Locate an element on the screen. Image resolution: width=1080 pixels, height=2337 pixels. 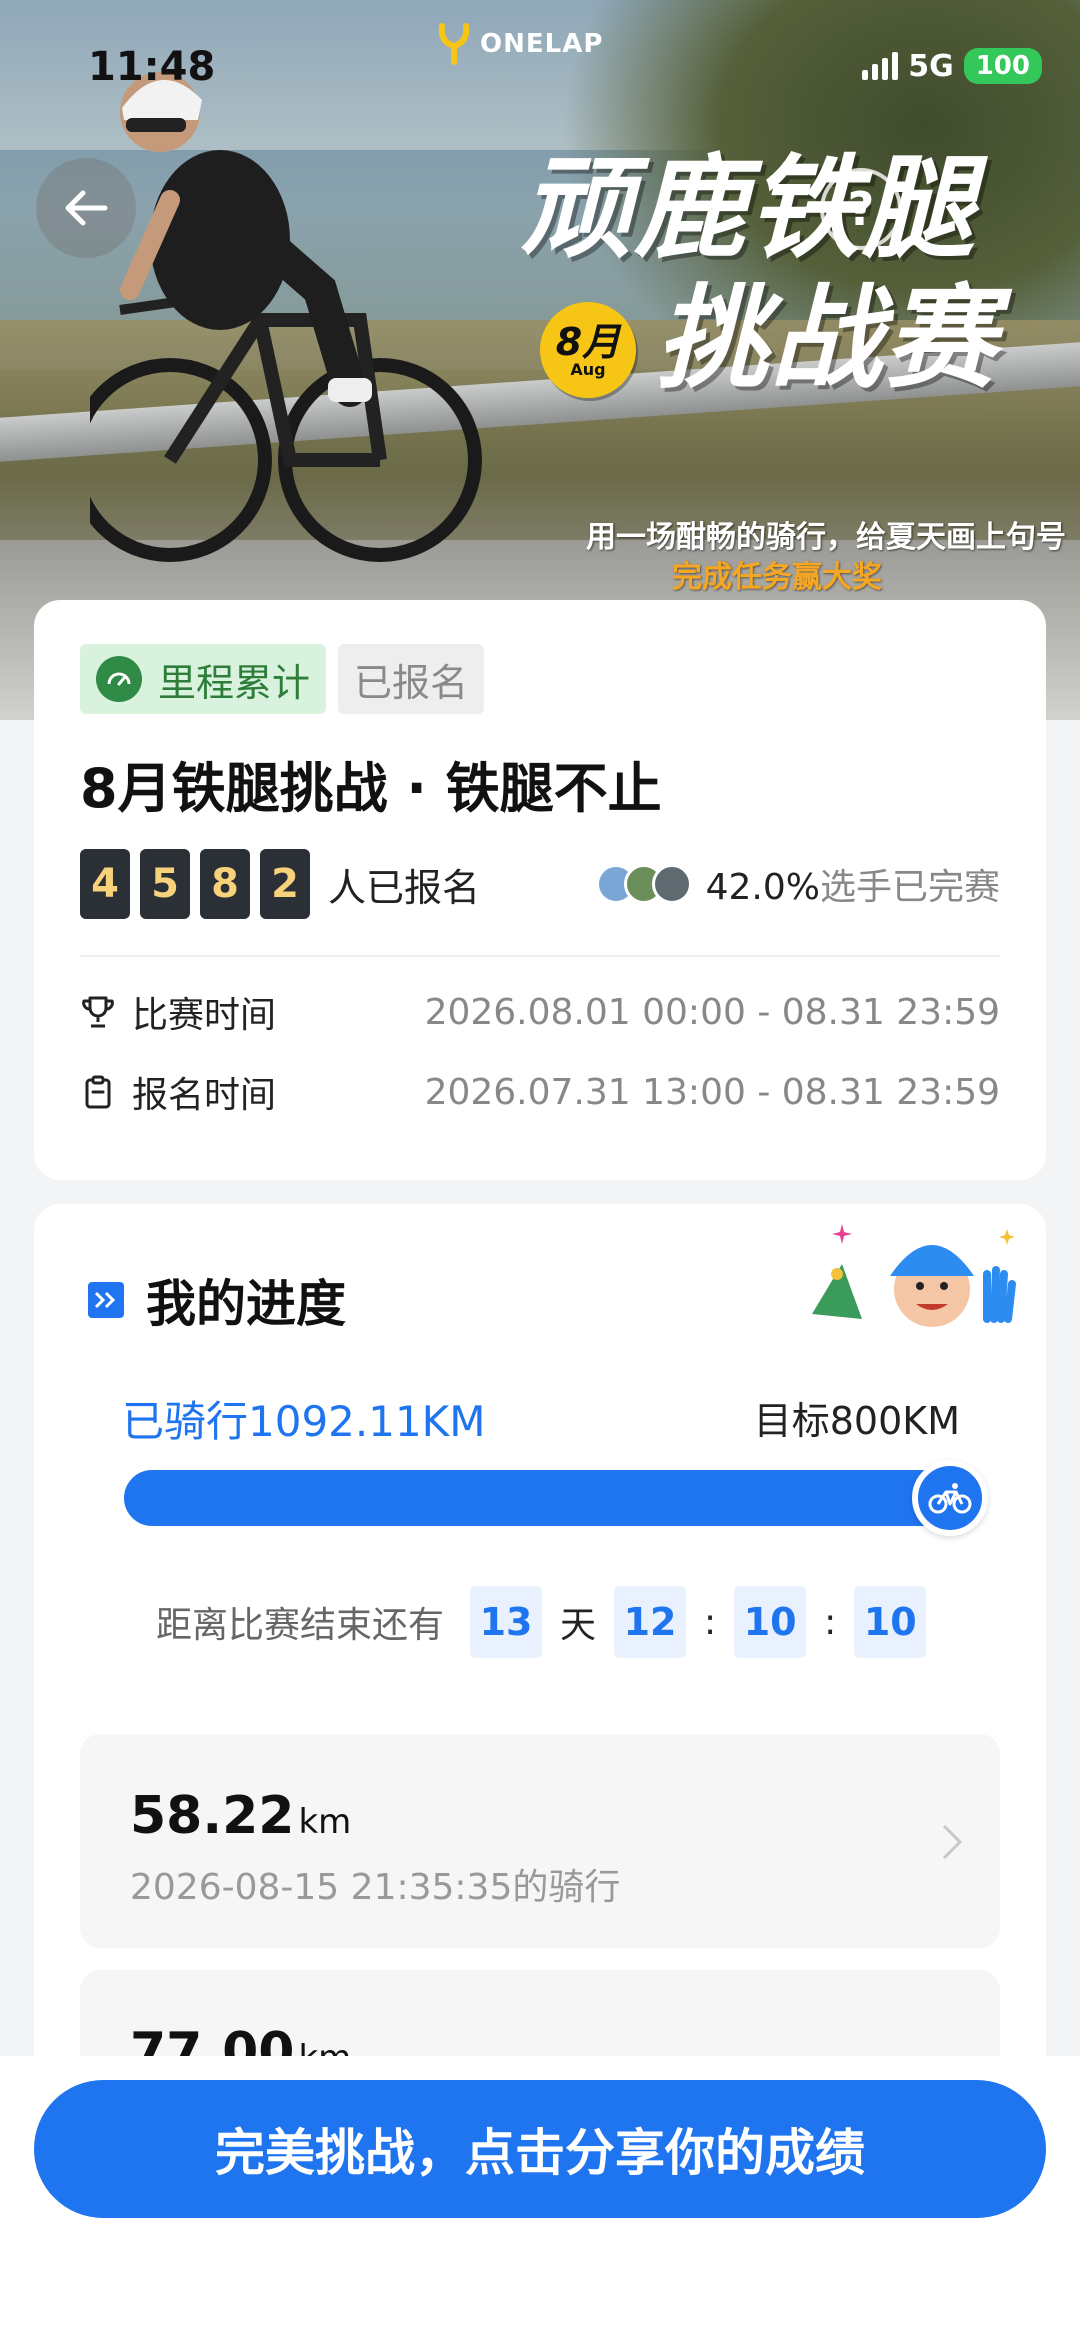
arrow-left-icon is located at coordinates (86, 208).